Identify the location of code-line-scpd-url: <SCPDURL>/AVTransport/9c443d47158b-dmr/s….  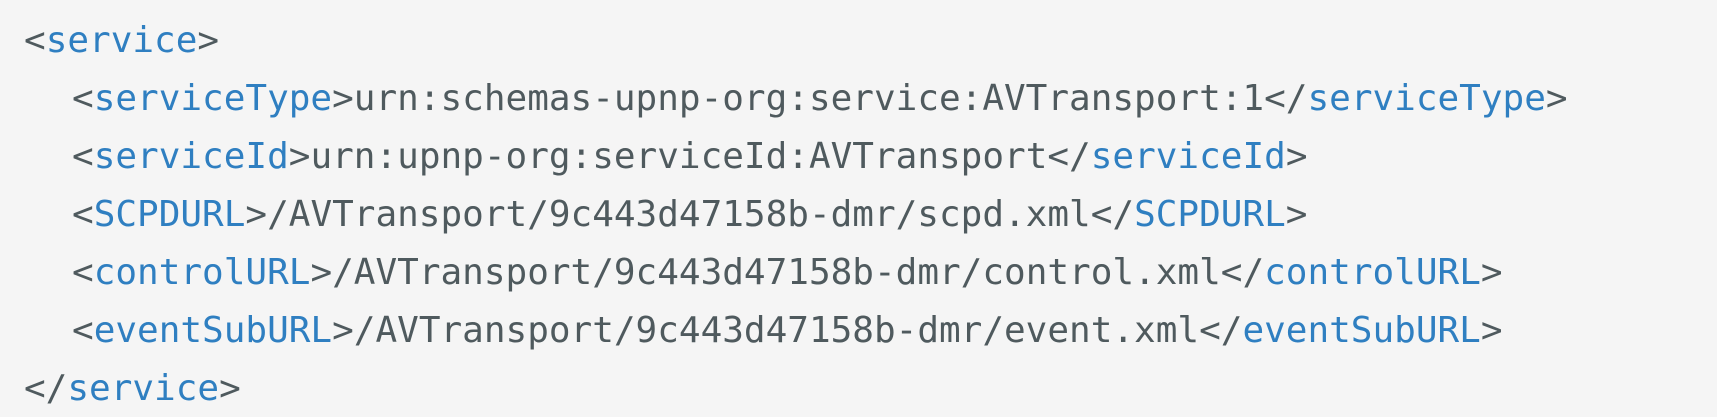
(690, 214).